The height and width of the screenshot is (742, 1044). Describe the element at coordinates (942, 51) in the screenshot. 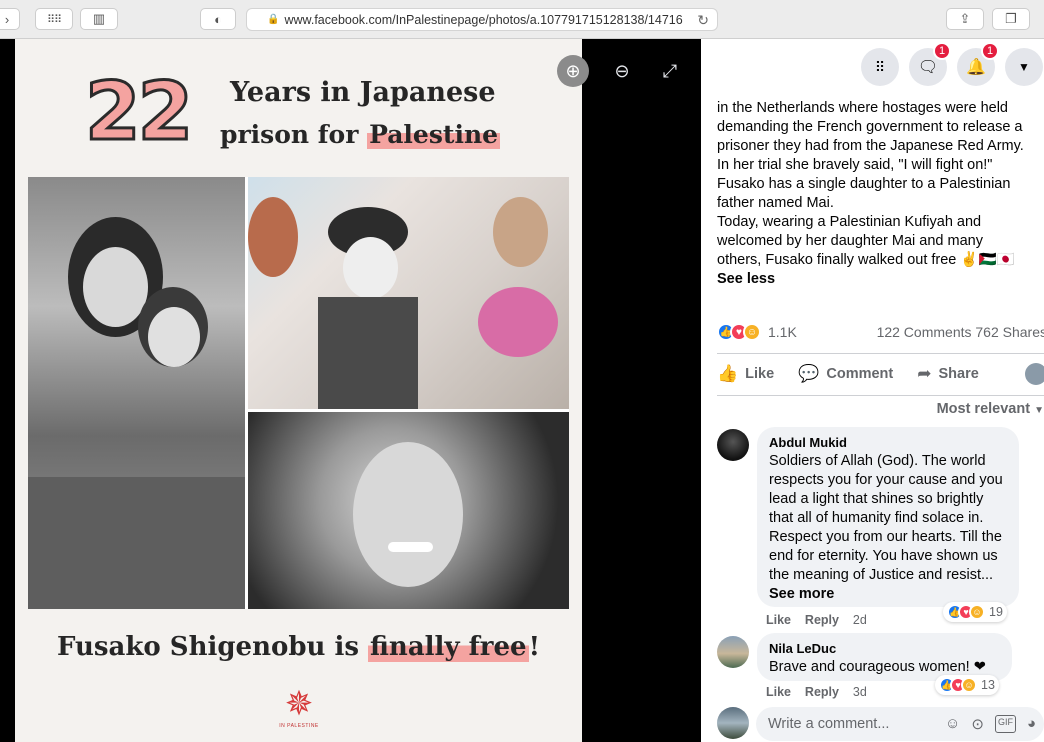

I see `messenger-badge: 1` at that location.